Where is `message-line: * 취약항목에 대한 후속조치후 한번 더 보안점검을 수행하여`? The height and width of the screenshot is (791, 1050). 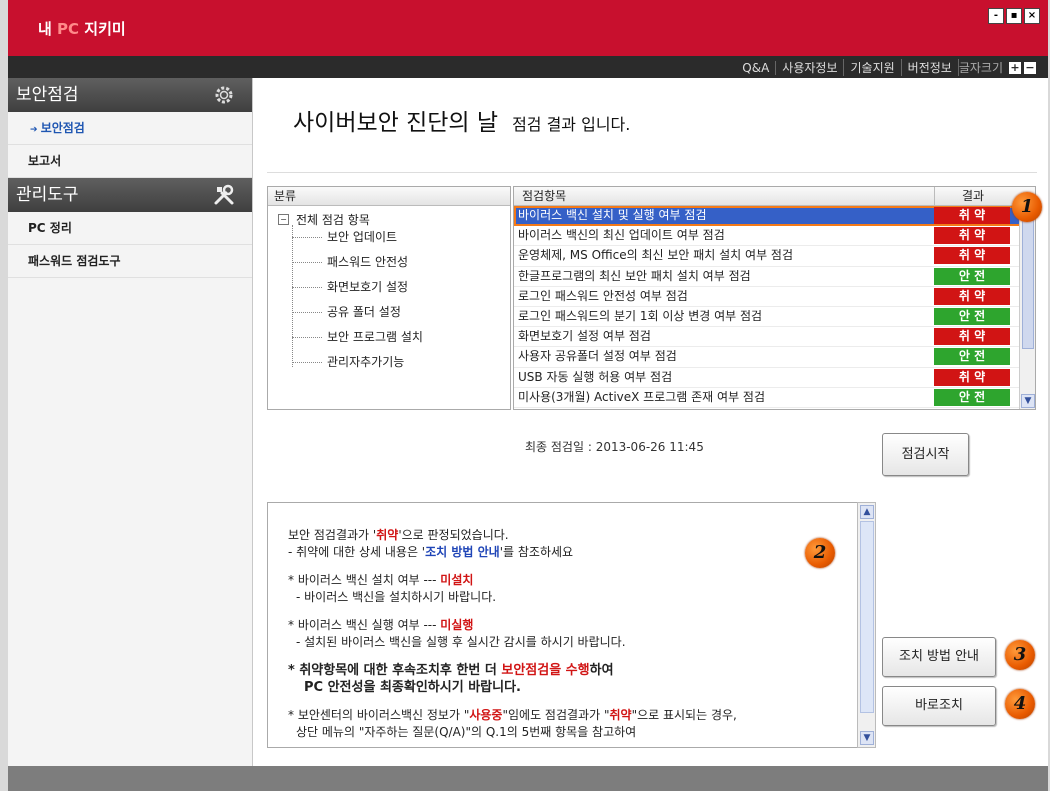 message-line: * 취약항목에 대한 후속조치후 한번 더 보안점검을 수행하여 is located at coordinates (568, 670).